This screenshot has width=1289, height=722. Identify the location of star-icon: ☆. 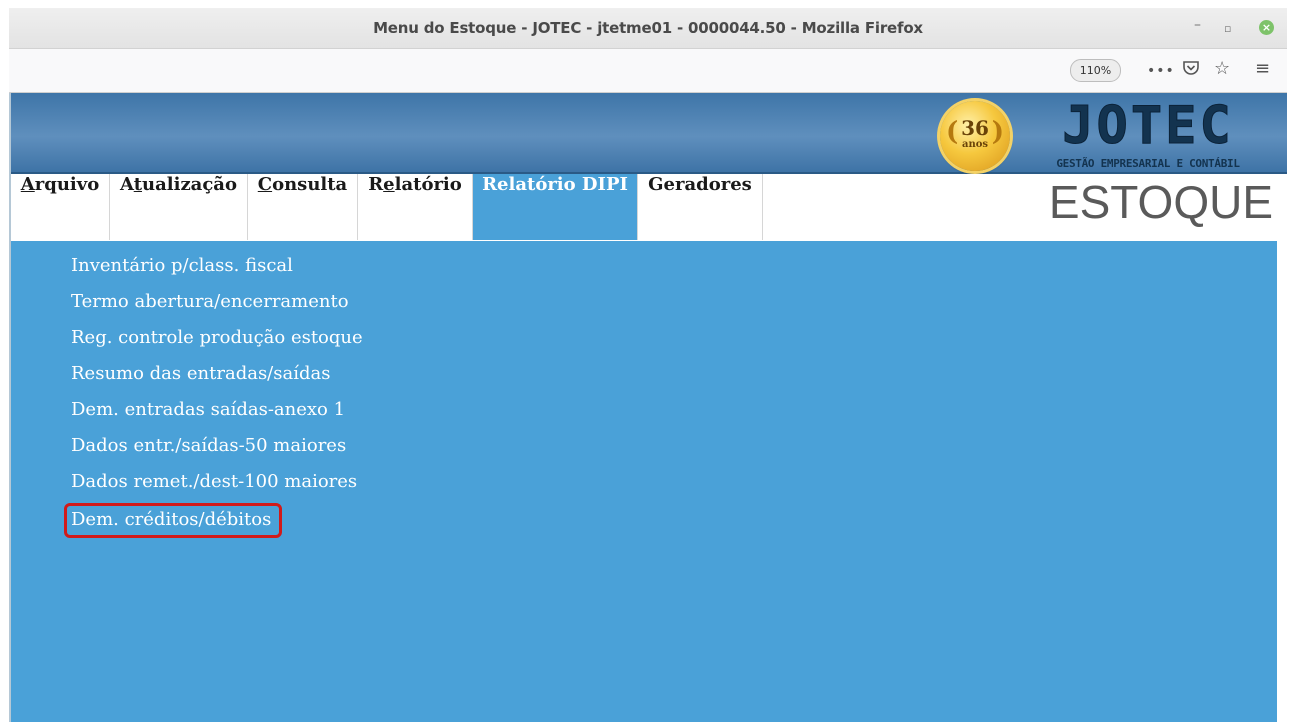
(1222, 69).